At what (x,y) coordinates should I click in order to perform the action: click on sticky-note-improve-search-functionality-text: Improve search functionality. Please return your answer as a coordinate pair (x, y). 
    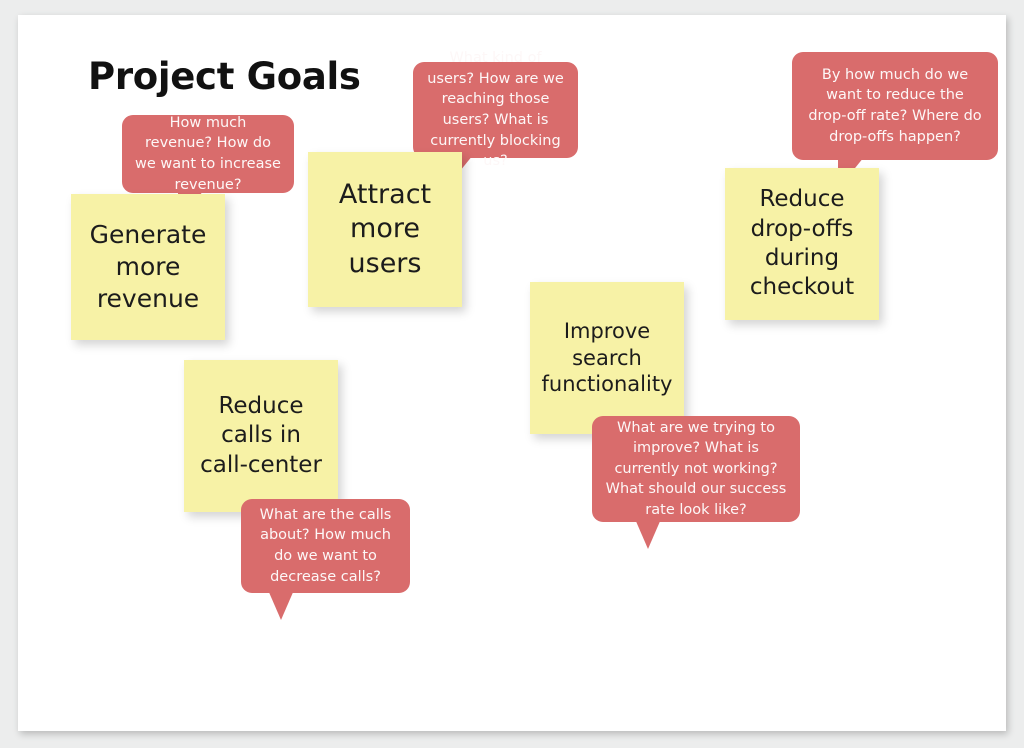
    Looking at the image, I should click on (607, 357).